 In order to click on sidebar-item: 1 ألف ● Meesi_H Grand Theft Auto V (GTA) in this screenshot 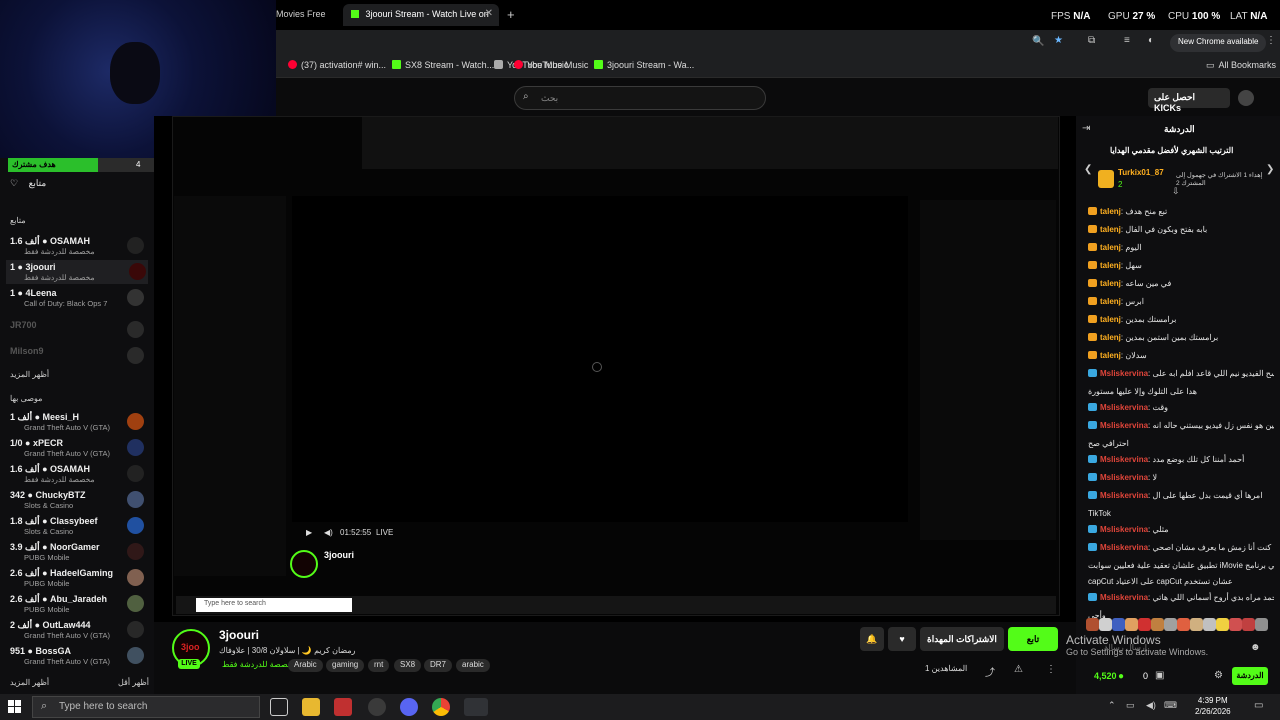, I will do `click(78, 422)`.